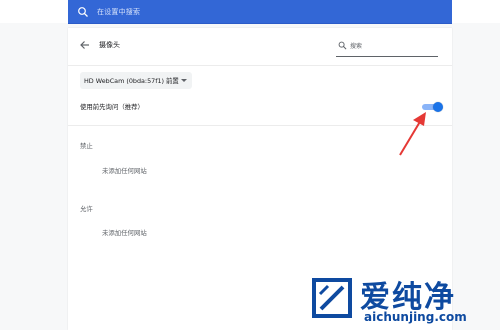  Describe the element at coordinates (401, 300) in the screenshot. I see `watermark-logo: 爱纯净 aichunjing.com` at that location.